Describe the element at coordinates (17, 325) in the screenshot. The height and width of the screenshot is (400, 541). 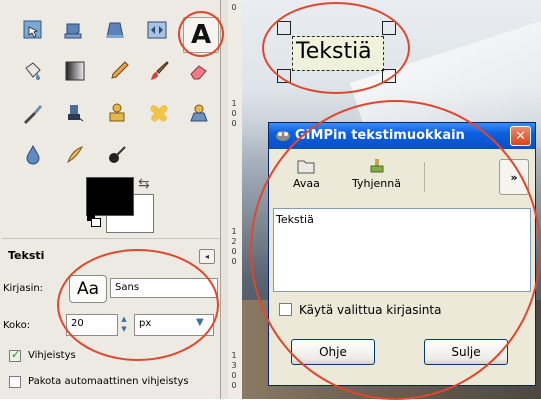
I see `size-label: Koko:` at that location.